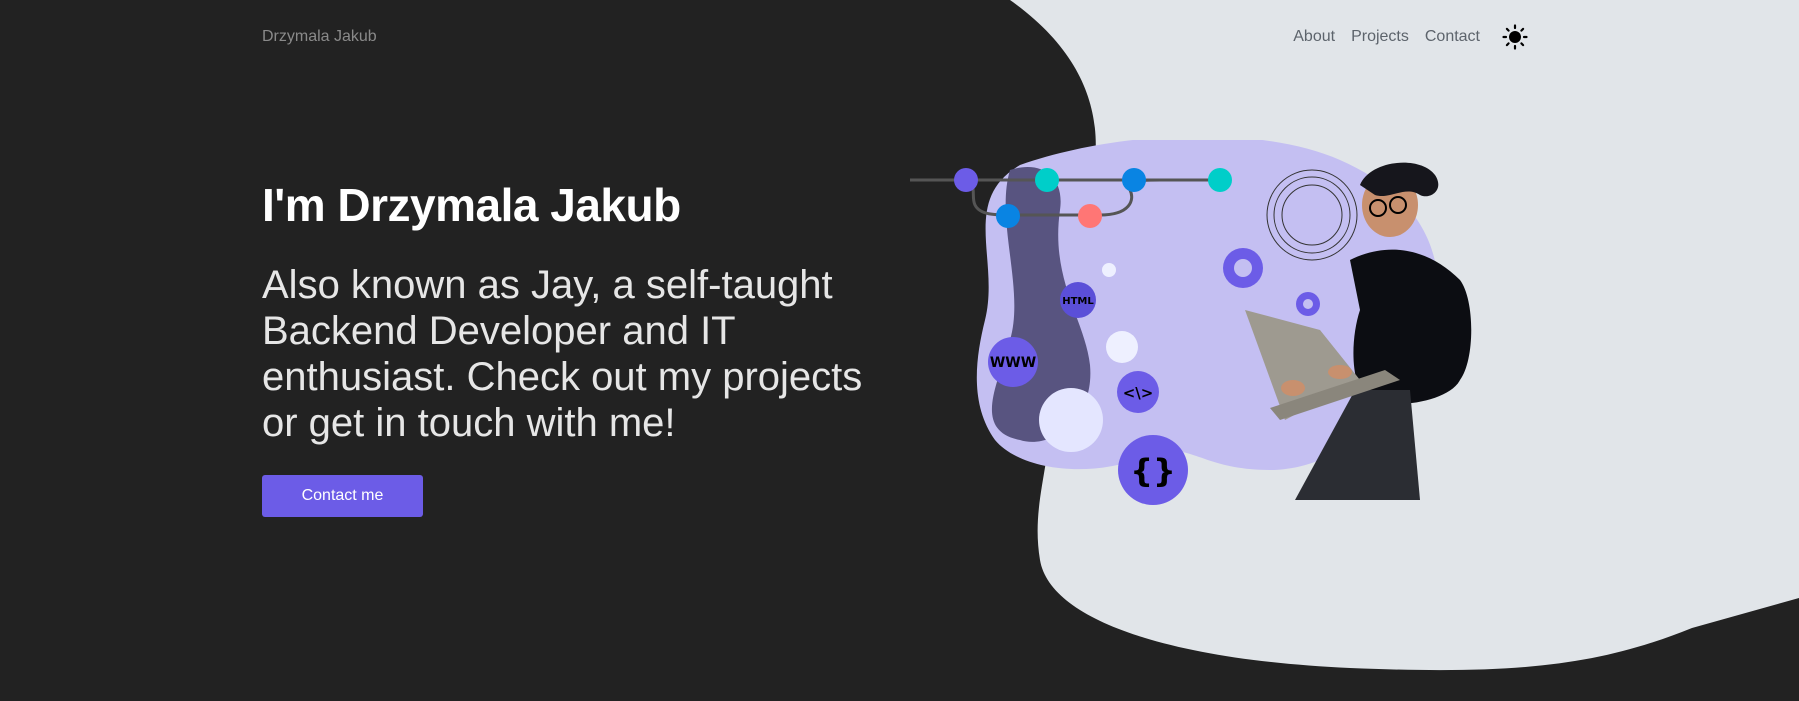 The image size is (1799, 701). I want to click on badge-code-label: <\>, so click(1138, 393).